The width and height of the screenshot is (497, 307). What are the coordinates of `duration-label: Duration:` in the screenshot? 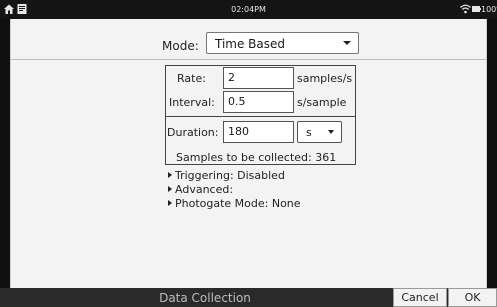 It's located at (193, 132).